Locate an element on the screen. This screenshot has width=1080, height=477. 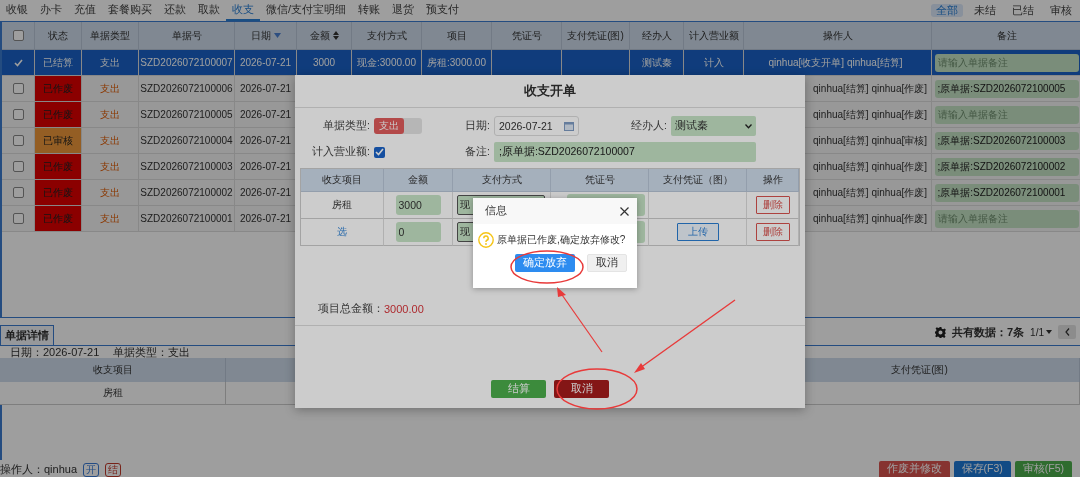
table-cell: 已结算 is located at coordinates (58, 62).